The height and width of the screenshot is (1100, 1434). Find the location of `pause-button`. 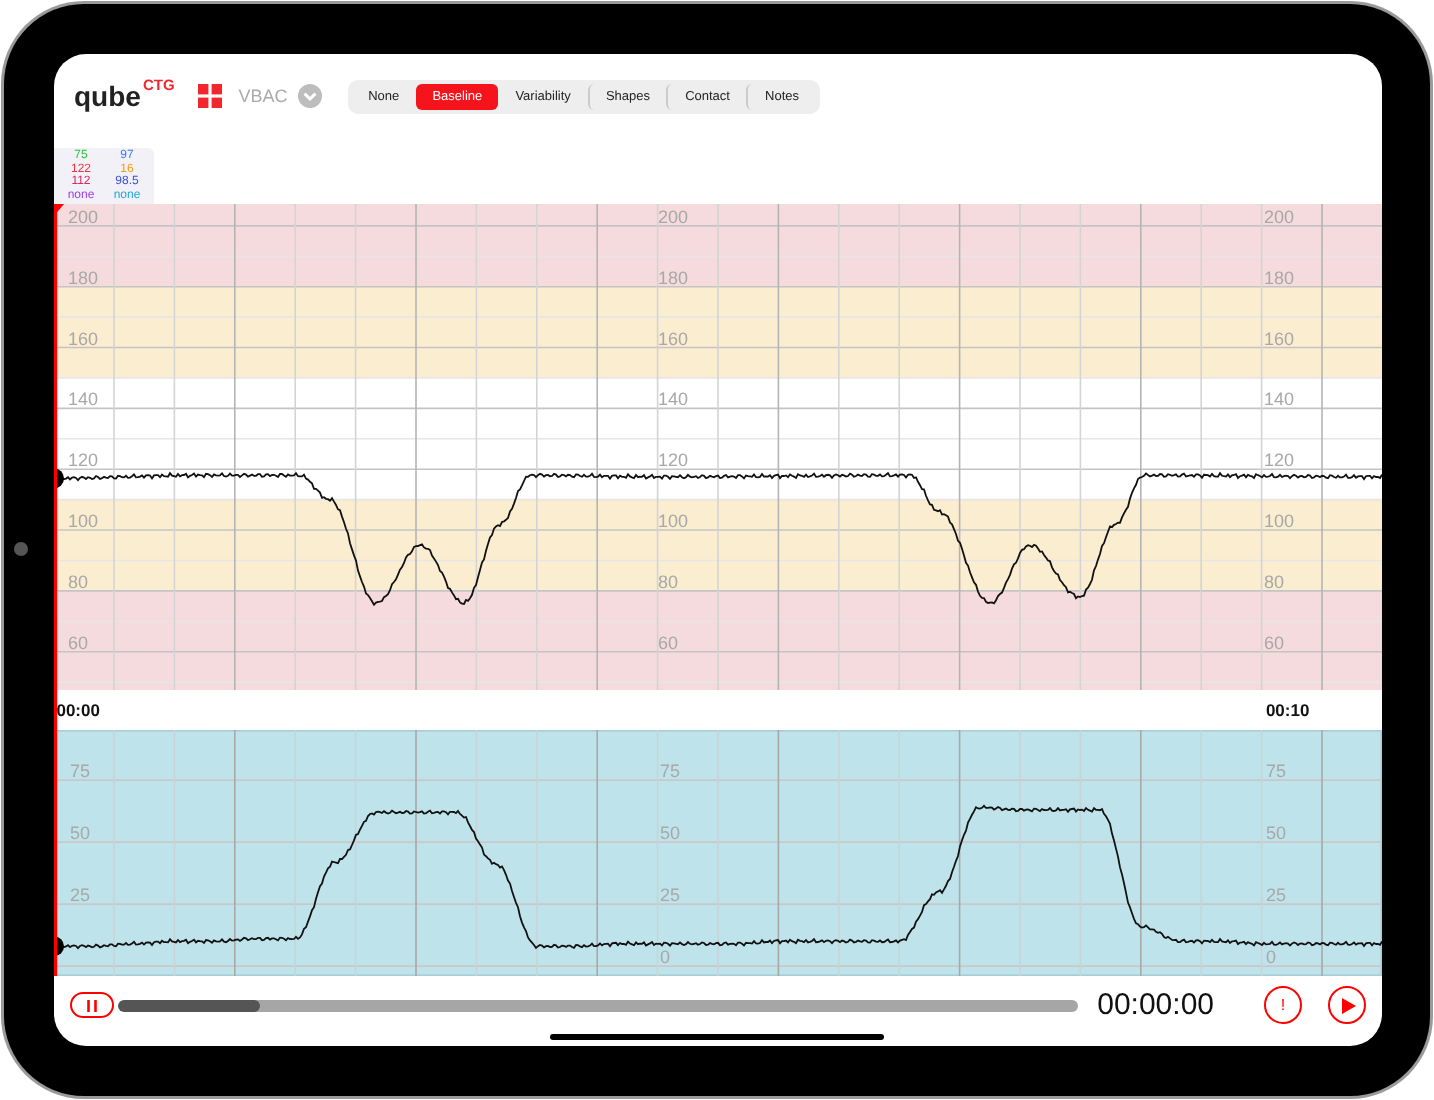

pause-button is located at coordinates (92, 1005).